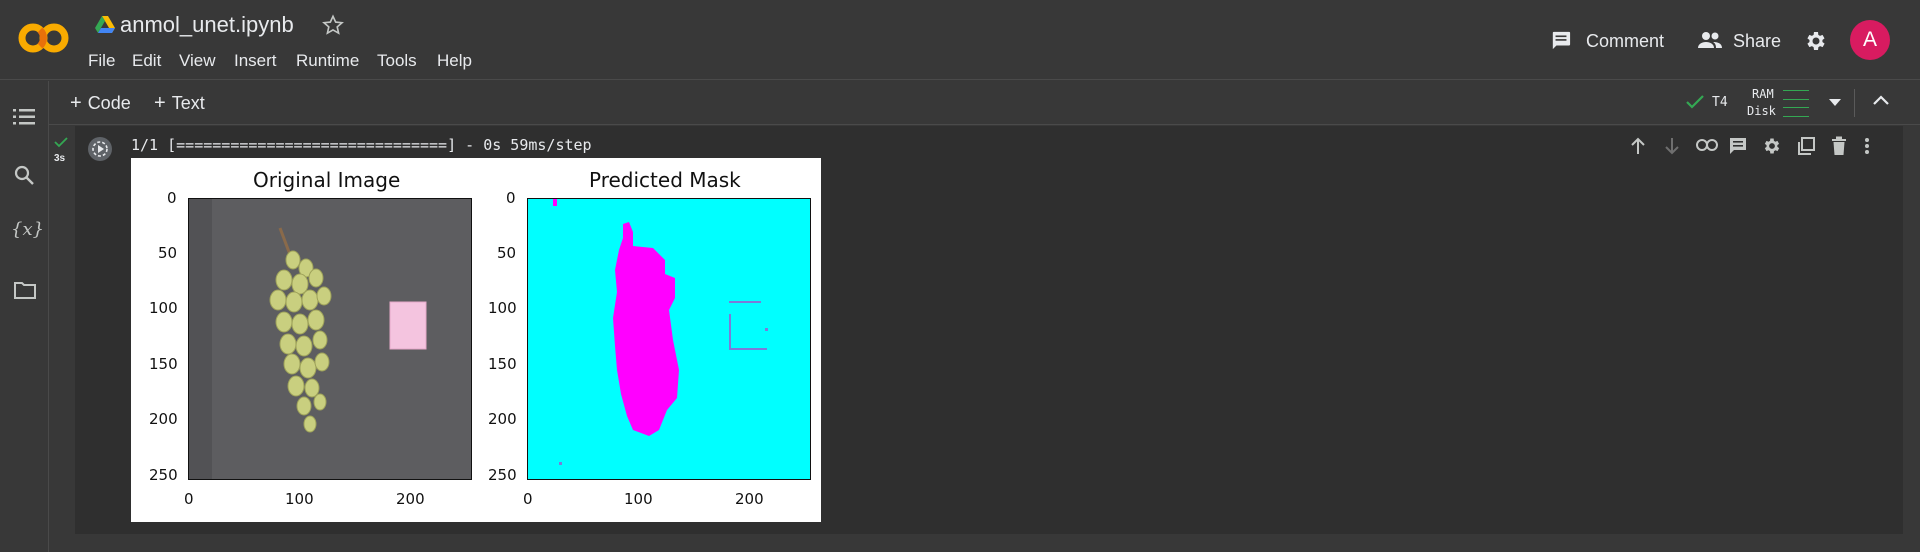 The image size is (1920, 552). I want to click on avatar: A, so click(1870, 40).